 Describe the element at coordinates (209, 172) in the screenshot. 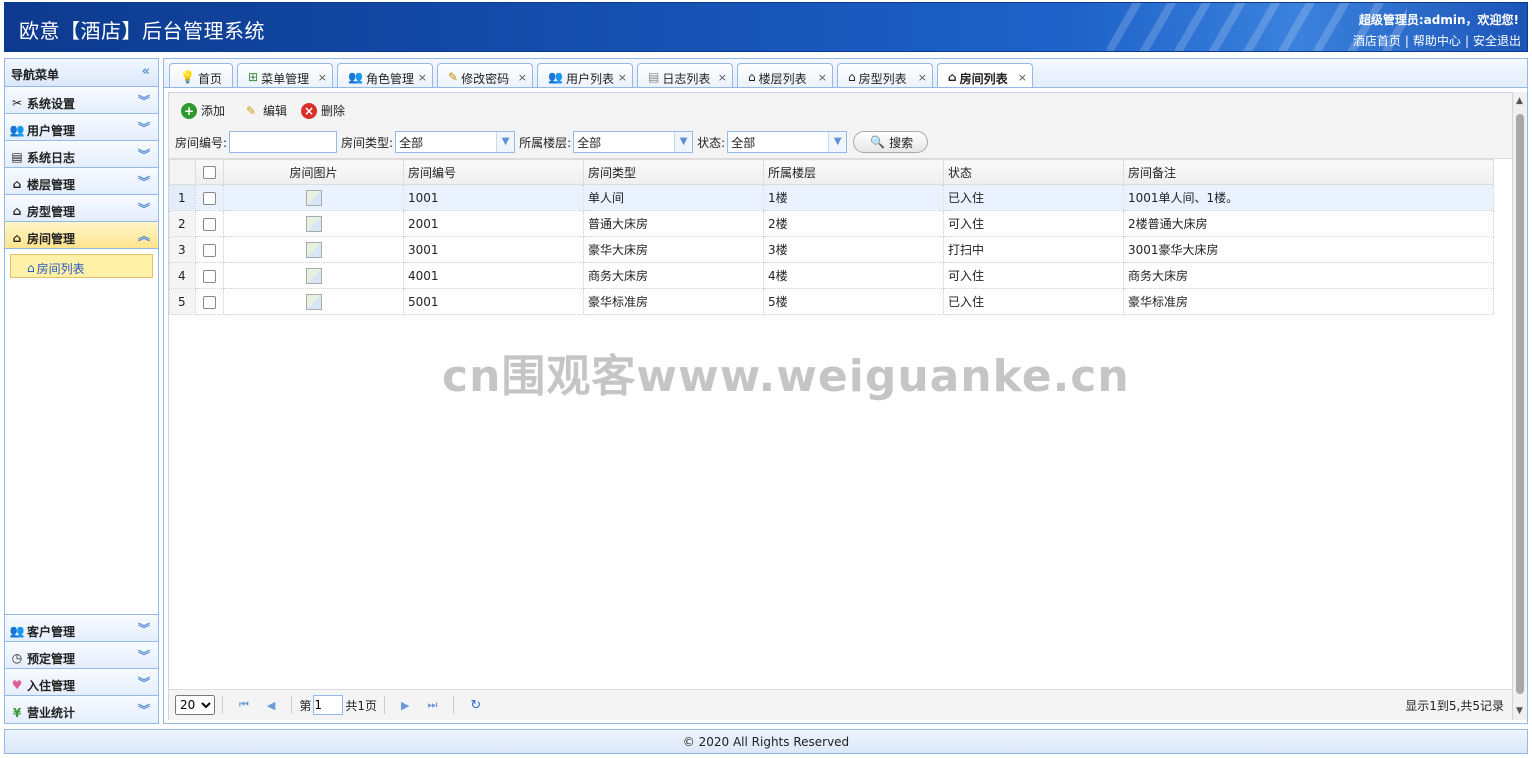

I see `select-all-checkbox` at that location.